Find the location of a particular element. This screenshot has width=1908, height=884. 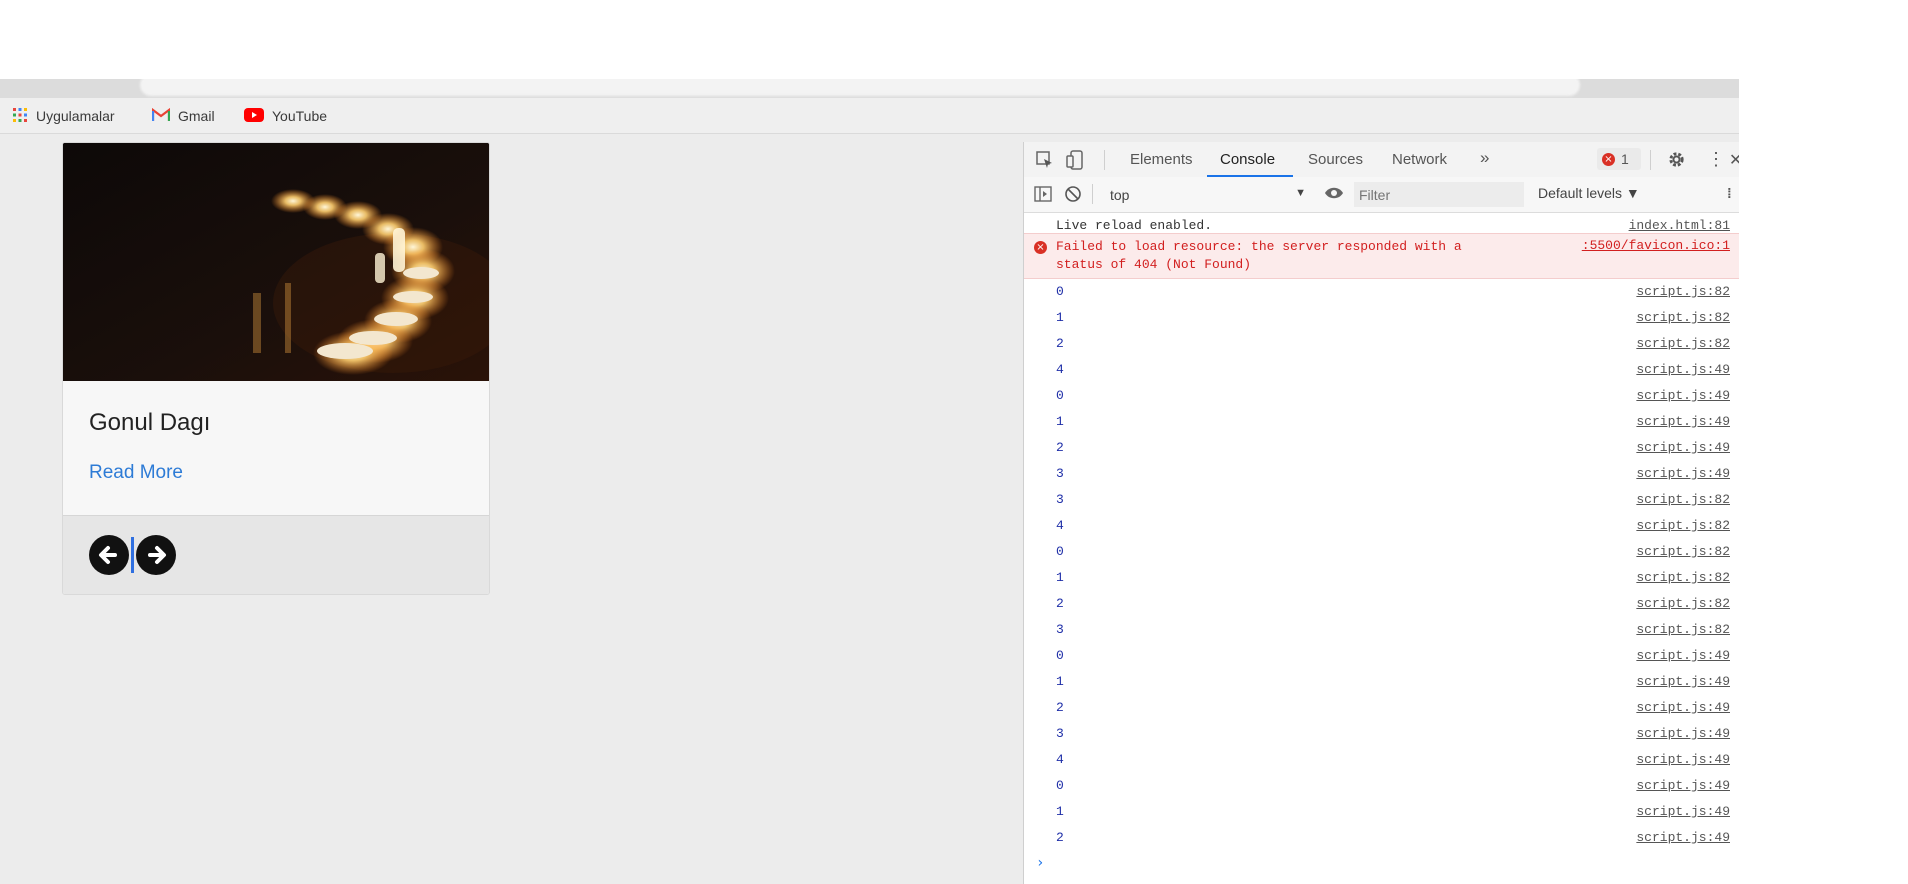

filter-input is located at coordinates (1439, 194).